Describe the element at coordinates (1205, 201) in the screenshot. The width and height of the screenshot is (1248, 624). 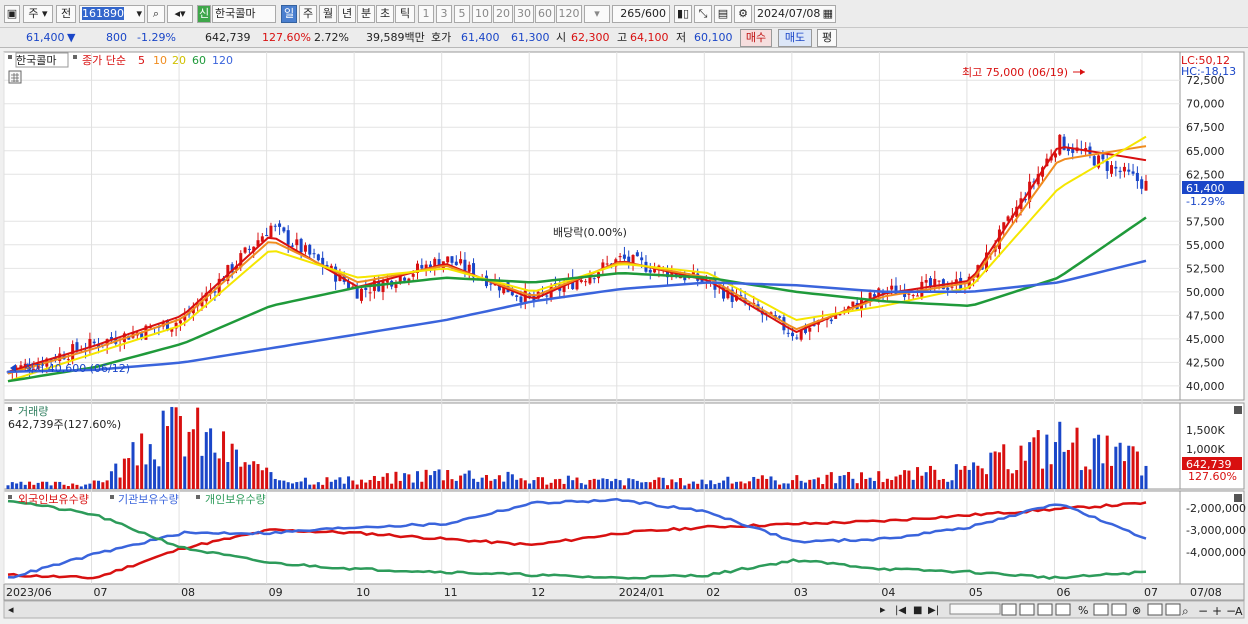
I see `current-pct-axis-value: -1.29%` at that location.